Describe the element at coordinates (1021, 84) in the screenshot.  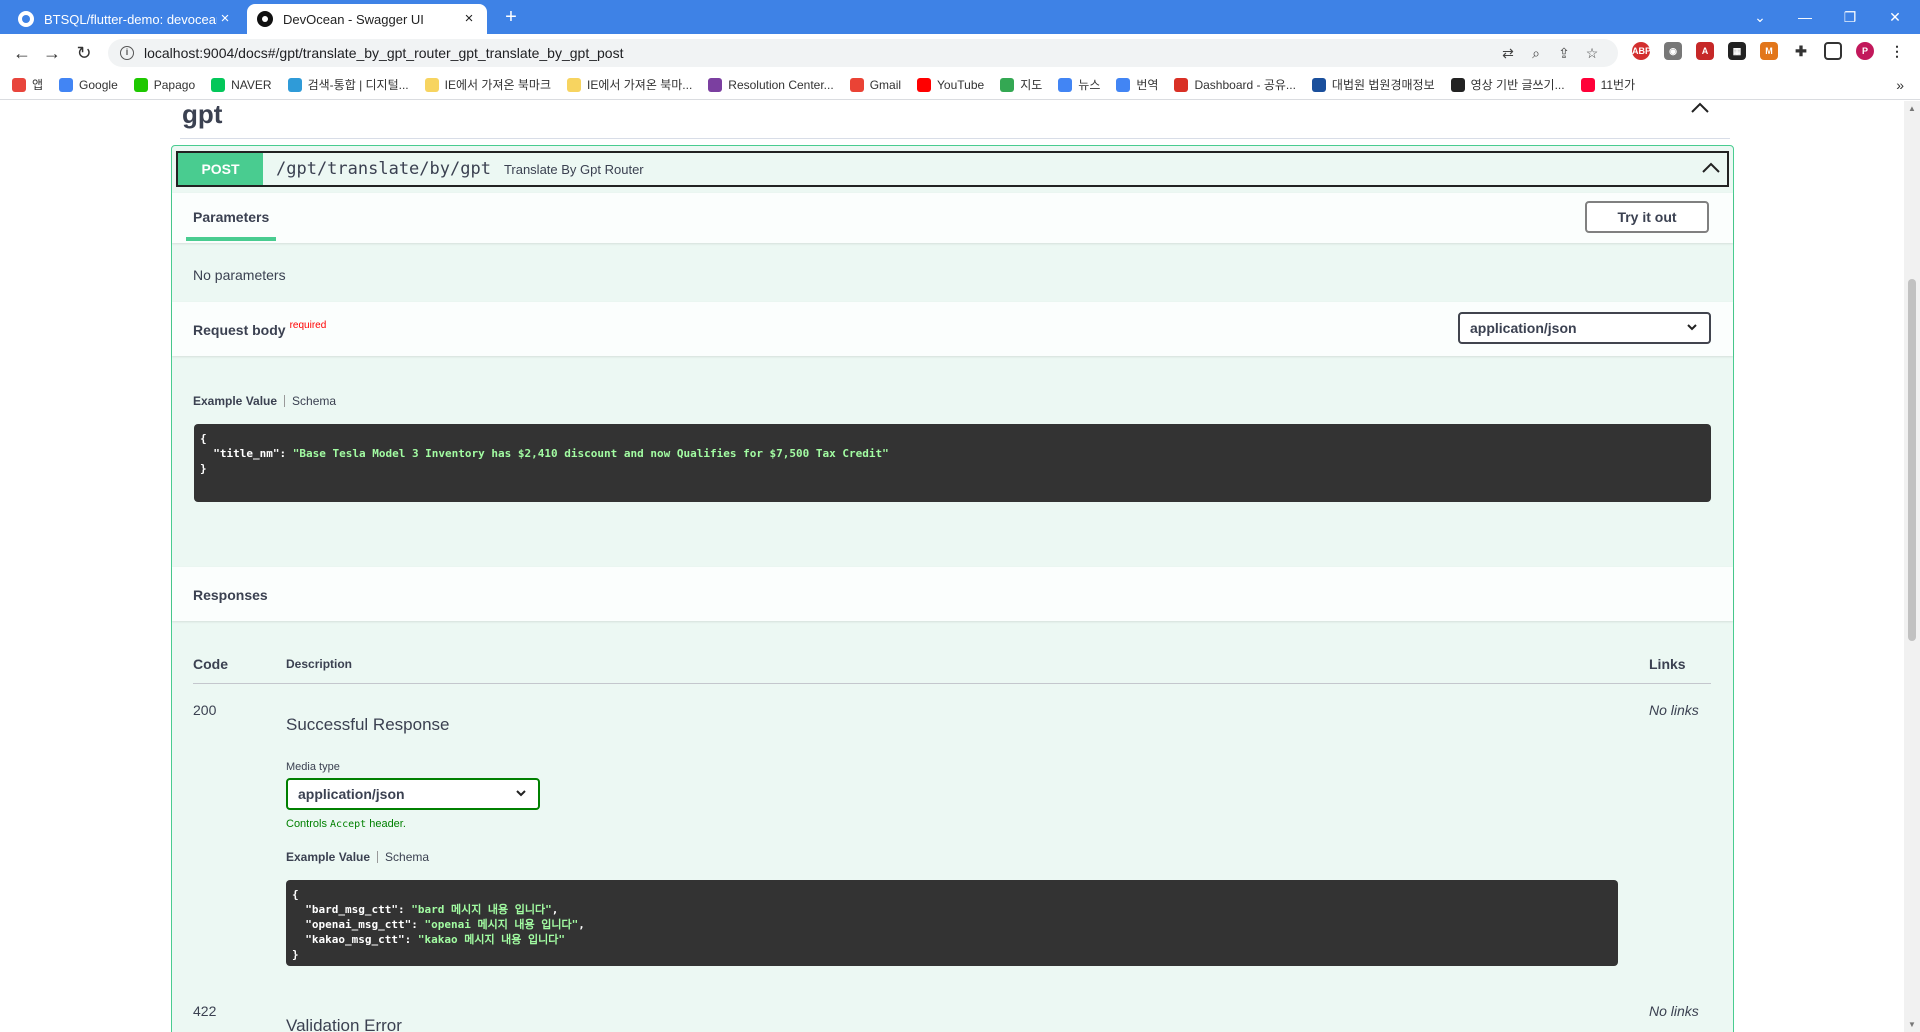
I see `bookmark-item: 지도` at that location.